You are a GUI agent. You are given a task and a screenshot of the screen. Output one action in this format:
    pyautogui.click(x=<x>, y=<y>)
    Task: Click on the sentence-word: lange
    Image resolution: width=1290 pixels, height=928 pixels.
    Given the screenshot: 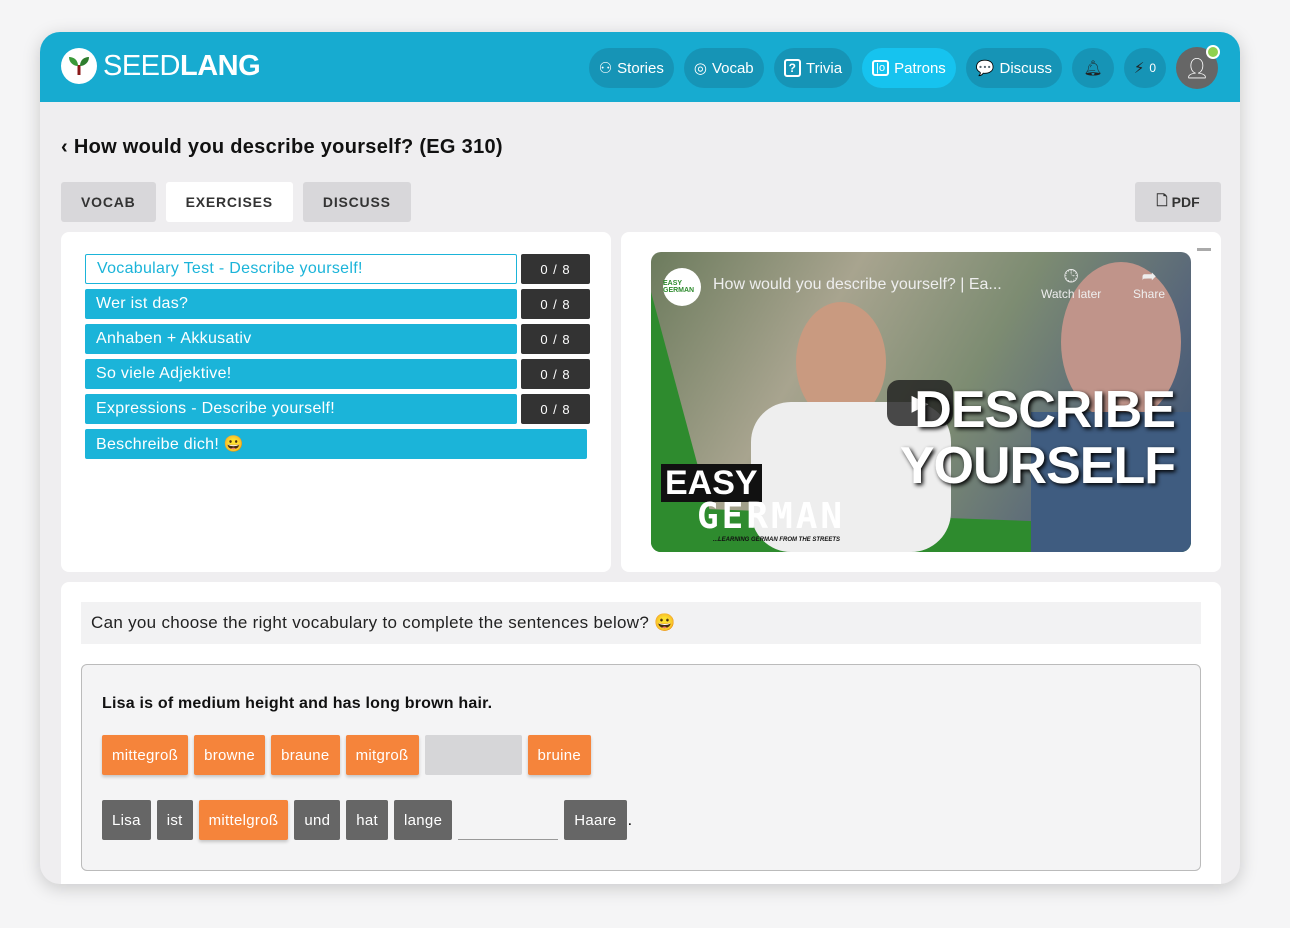 What is the action you would take?
    pyautogui.click(x=423, y=820)
    